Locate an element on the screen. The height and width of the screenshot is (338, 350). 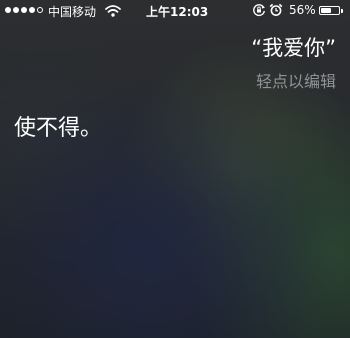
rotation-lock-icon is located at coordinates (259, 10).